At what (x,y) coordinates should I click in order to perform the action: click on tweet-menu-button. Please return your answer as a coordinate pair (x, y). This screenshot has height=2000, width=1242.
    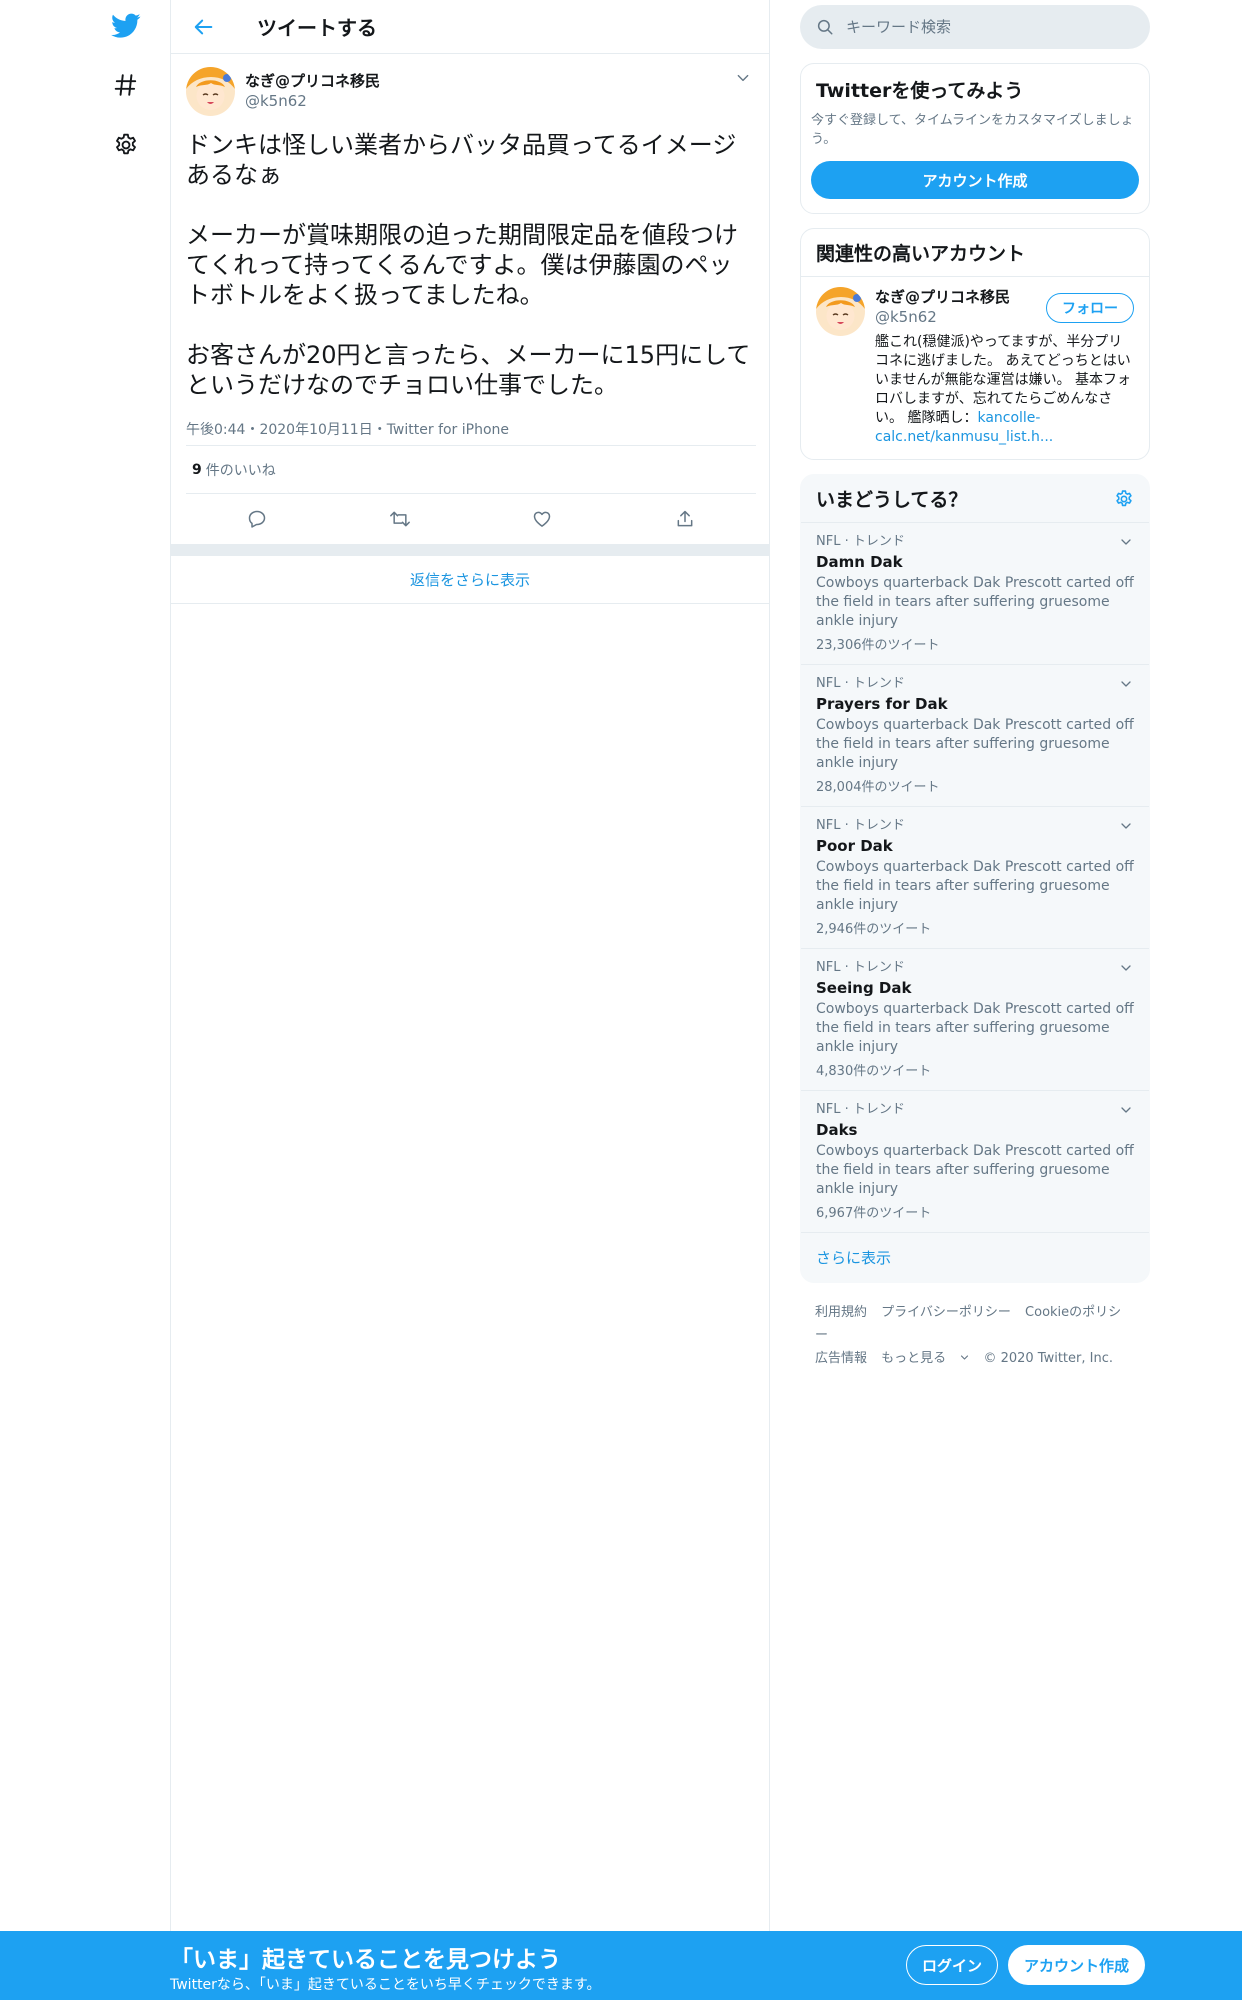
    Looking at the image, I should click on (743, 78).